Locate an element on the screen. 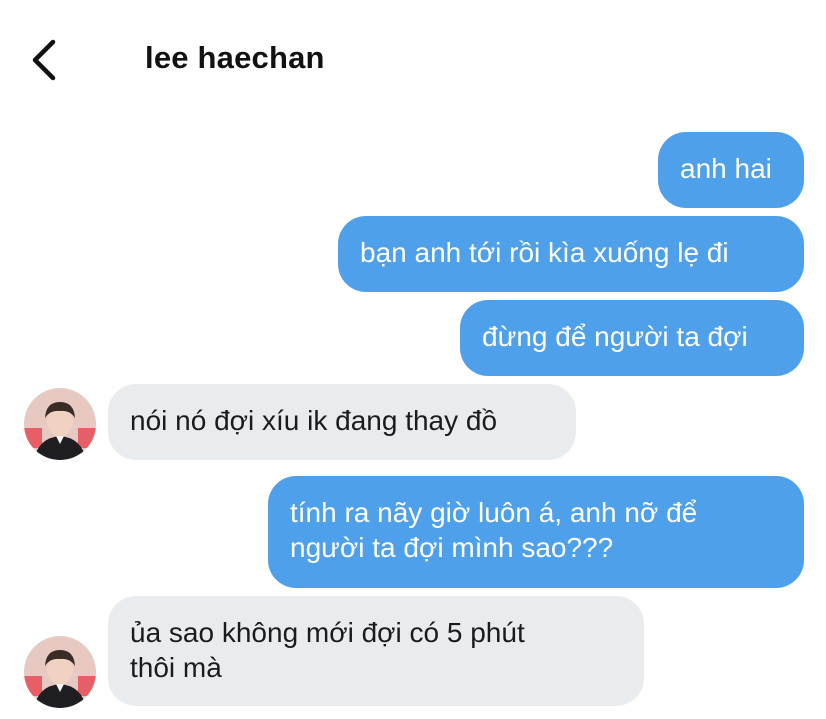  chevron-left-icon is located at coordinates (44, 60).